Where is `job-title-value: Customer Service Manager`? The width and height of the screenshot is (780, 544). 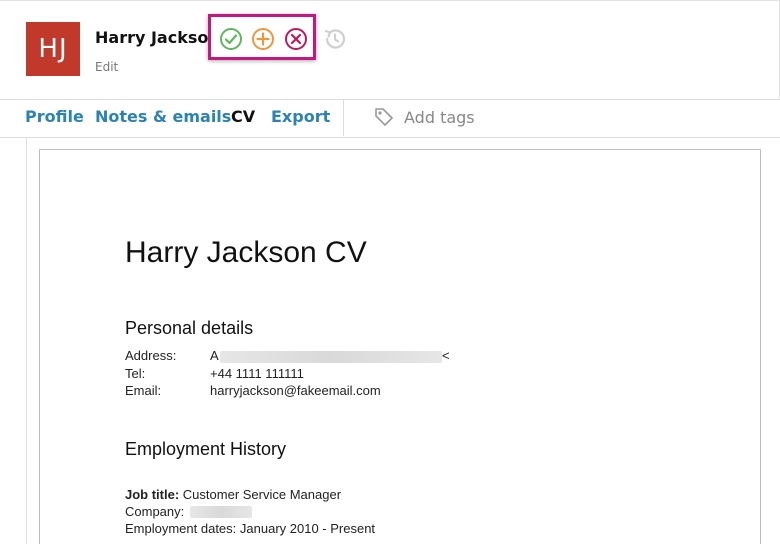 job-title-value: Customer Service Manager is located at coordinates (262, 494).